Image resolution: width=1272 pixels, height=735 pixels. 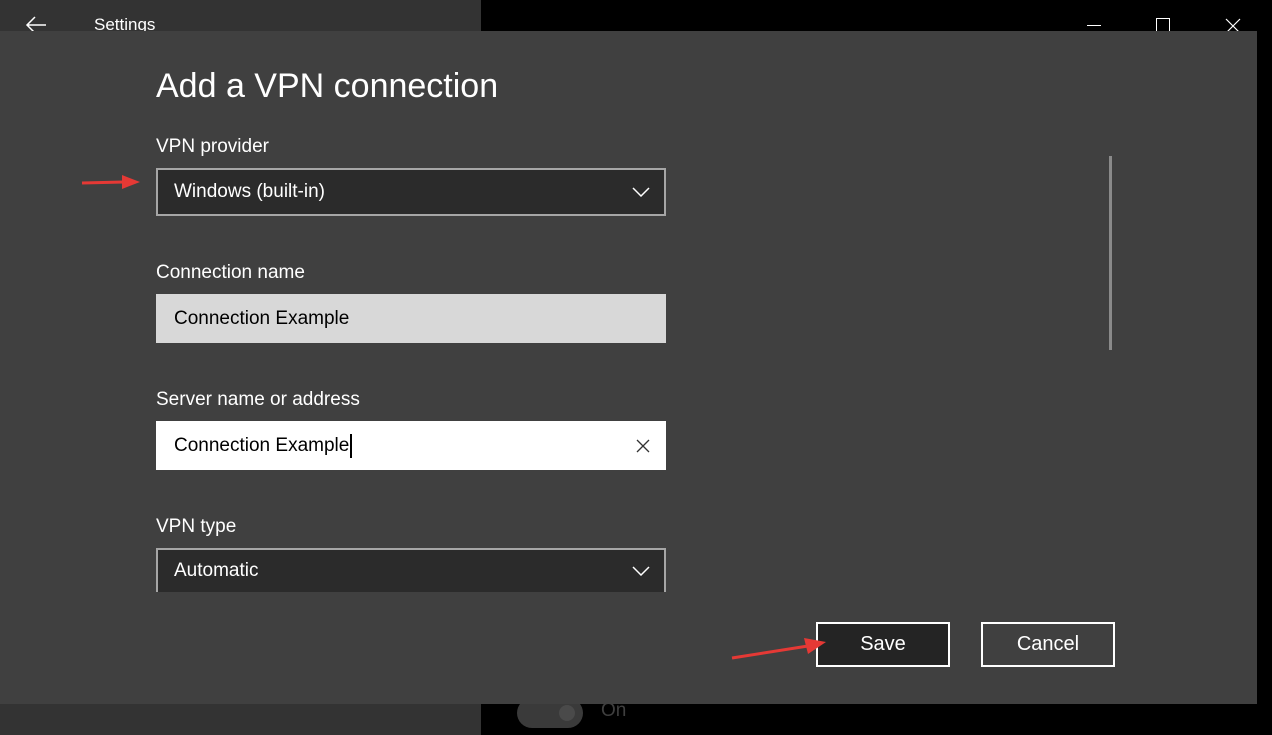 What do you see at coordinates (262, 318) in the screenshot?
I see `connection-name-value: Connection Example` at bounding box center [262, 318].